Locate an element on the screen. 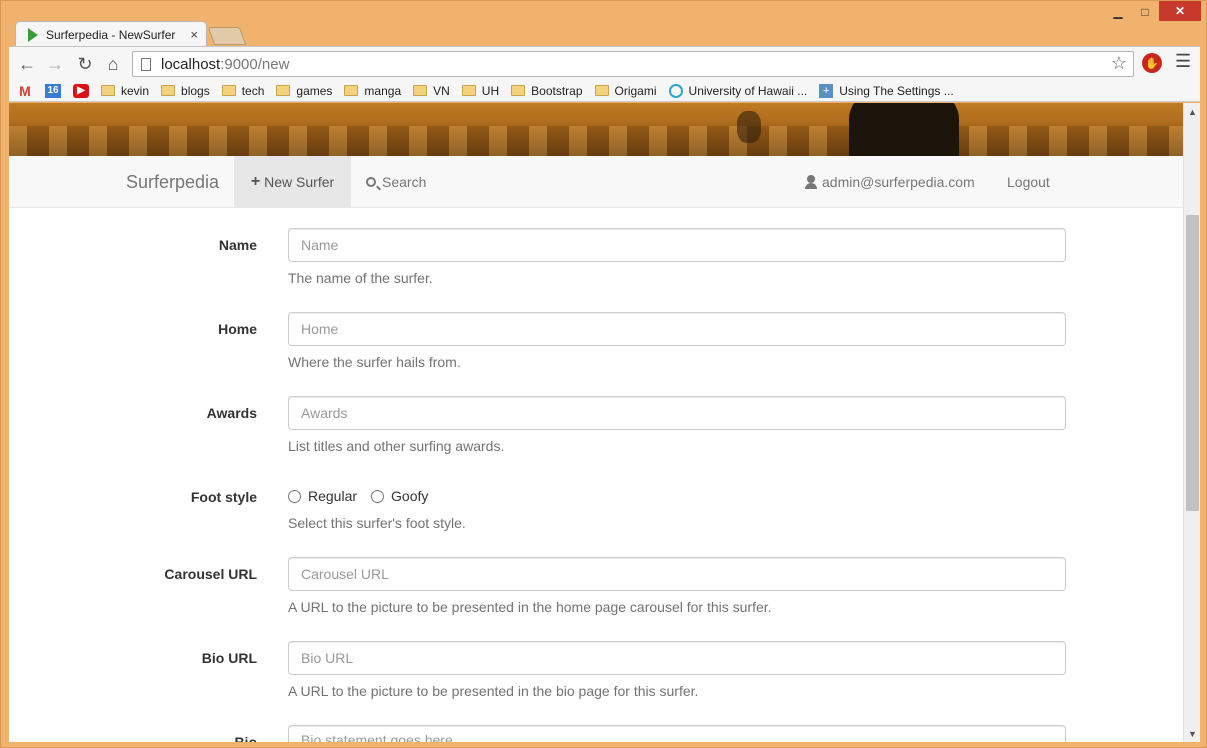  new-tab-button is located at coordinates (227, 36).